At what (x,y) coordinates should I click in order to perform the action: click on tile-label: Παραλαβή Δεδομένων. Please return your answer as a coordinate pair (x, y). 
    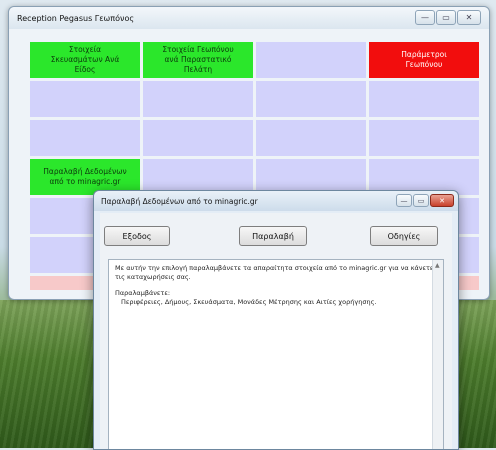
    Looking at the image, I should click on (85, 171).